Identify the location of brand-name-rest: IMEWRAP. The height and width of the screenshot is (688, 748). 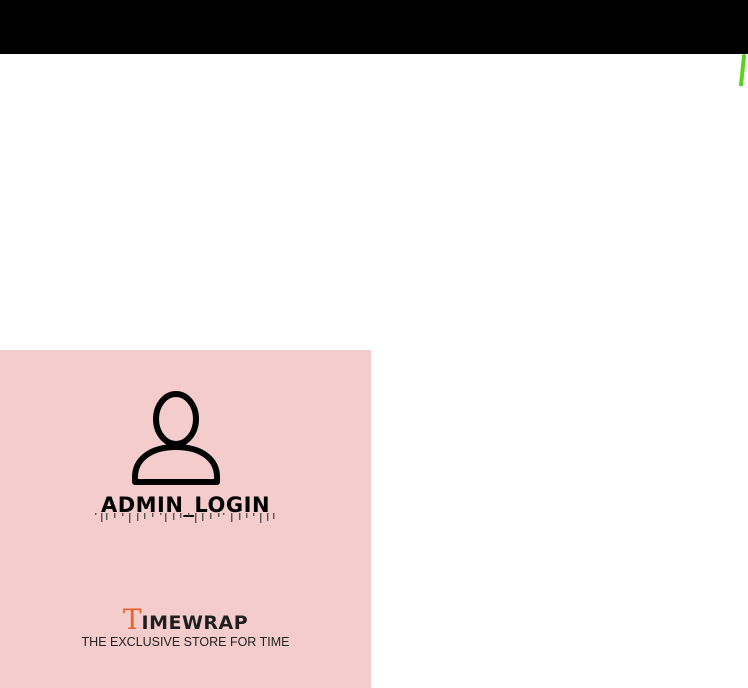
(195, 623).